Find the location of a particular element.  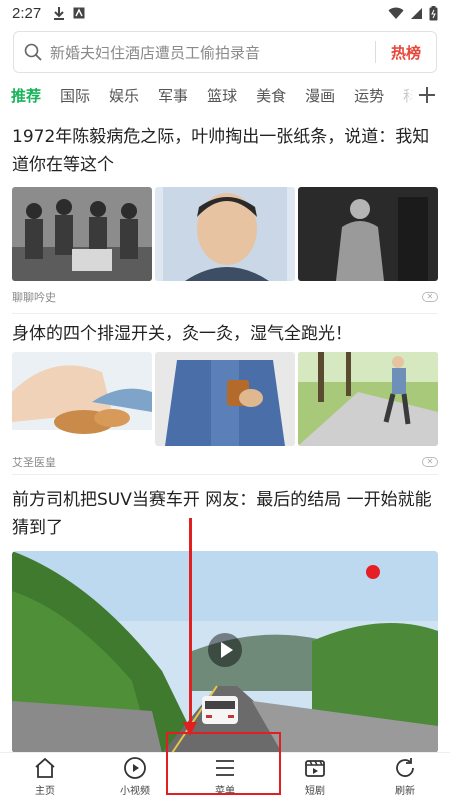

news-source: 聊聊吟史 is located at coordinates (34, 297).